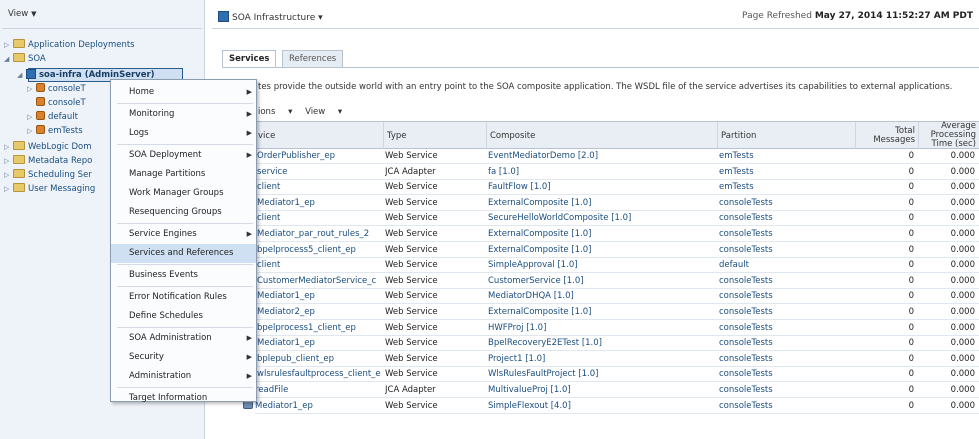 The image size is (979, 439). I want to click on view-menu: View ▾, so click(323, 112).